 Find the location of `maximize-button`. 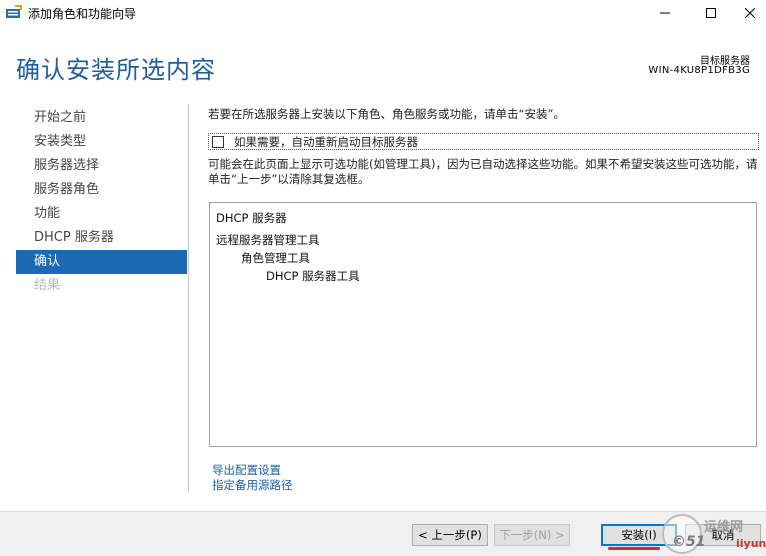

maximize-button is located at coordinates (711, 13).